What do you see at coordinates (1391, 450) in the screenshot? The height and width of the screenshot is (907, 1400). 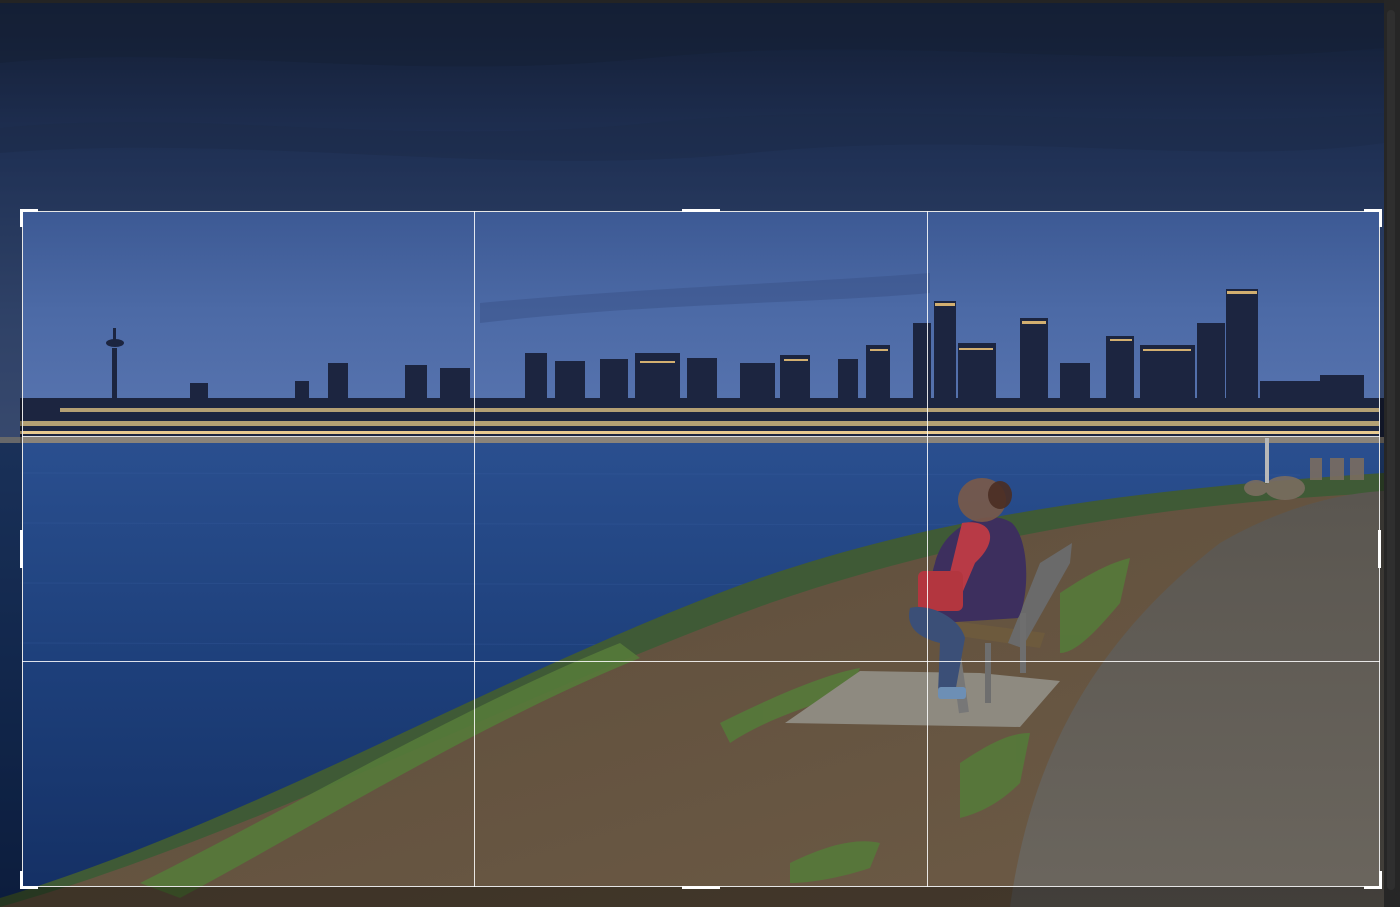 I see `scrollbar-thumb` at bounding box center [1391, 450].